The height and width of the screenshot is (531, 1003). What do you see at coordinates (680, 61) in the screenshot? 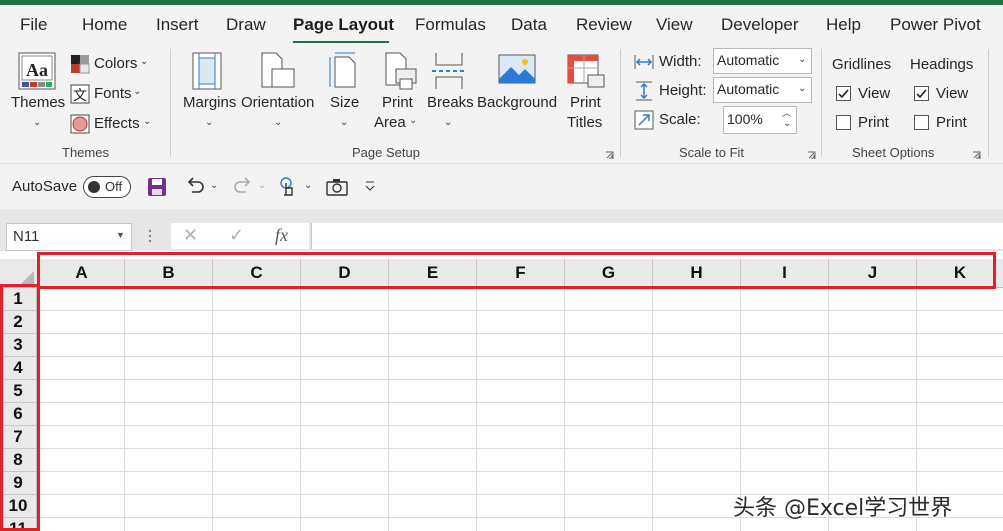
I see `width-label: Width:` at bounding box center [680, 61].